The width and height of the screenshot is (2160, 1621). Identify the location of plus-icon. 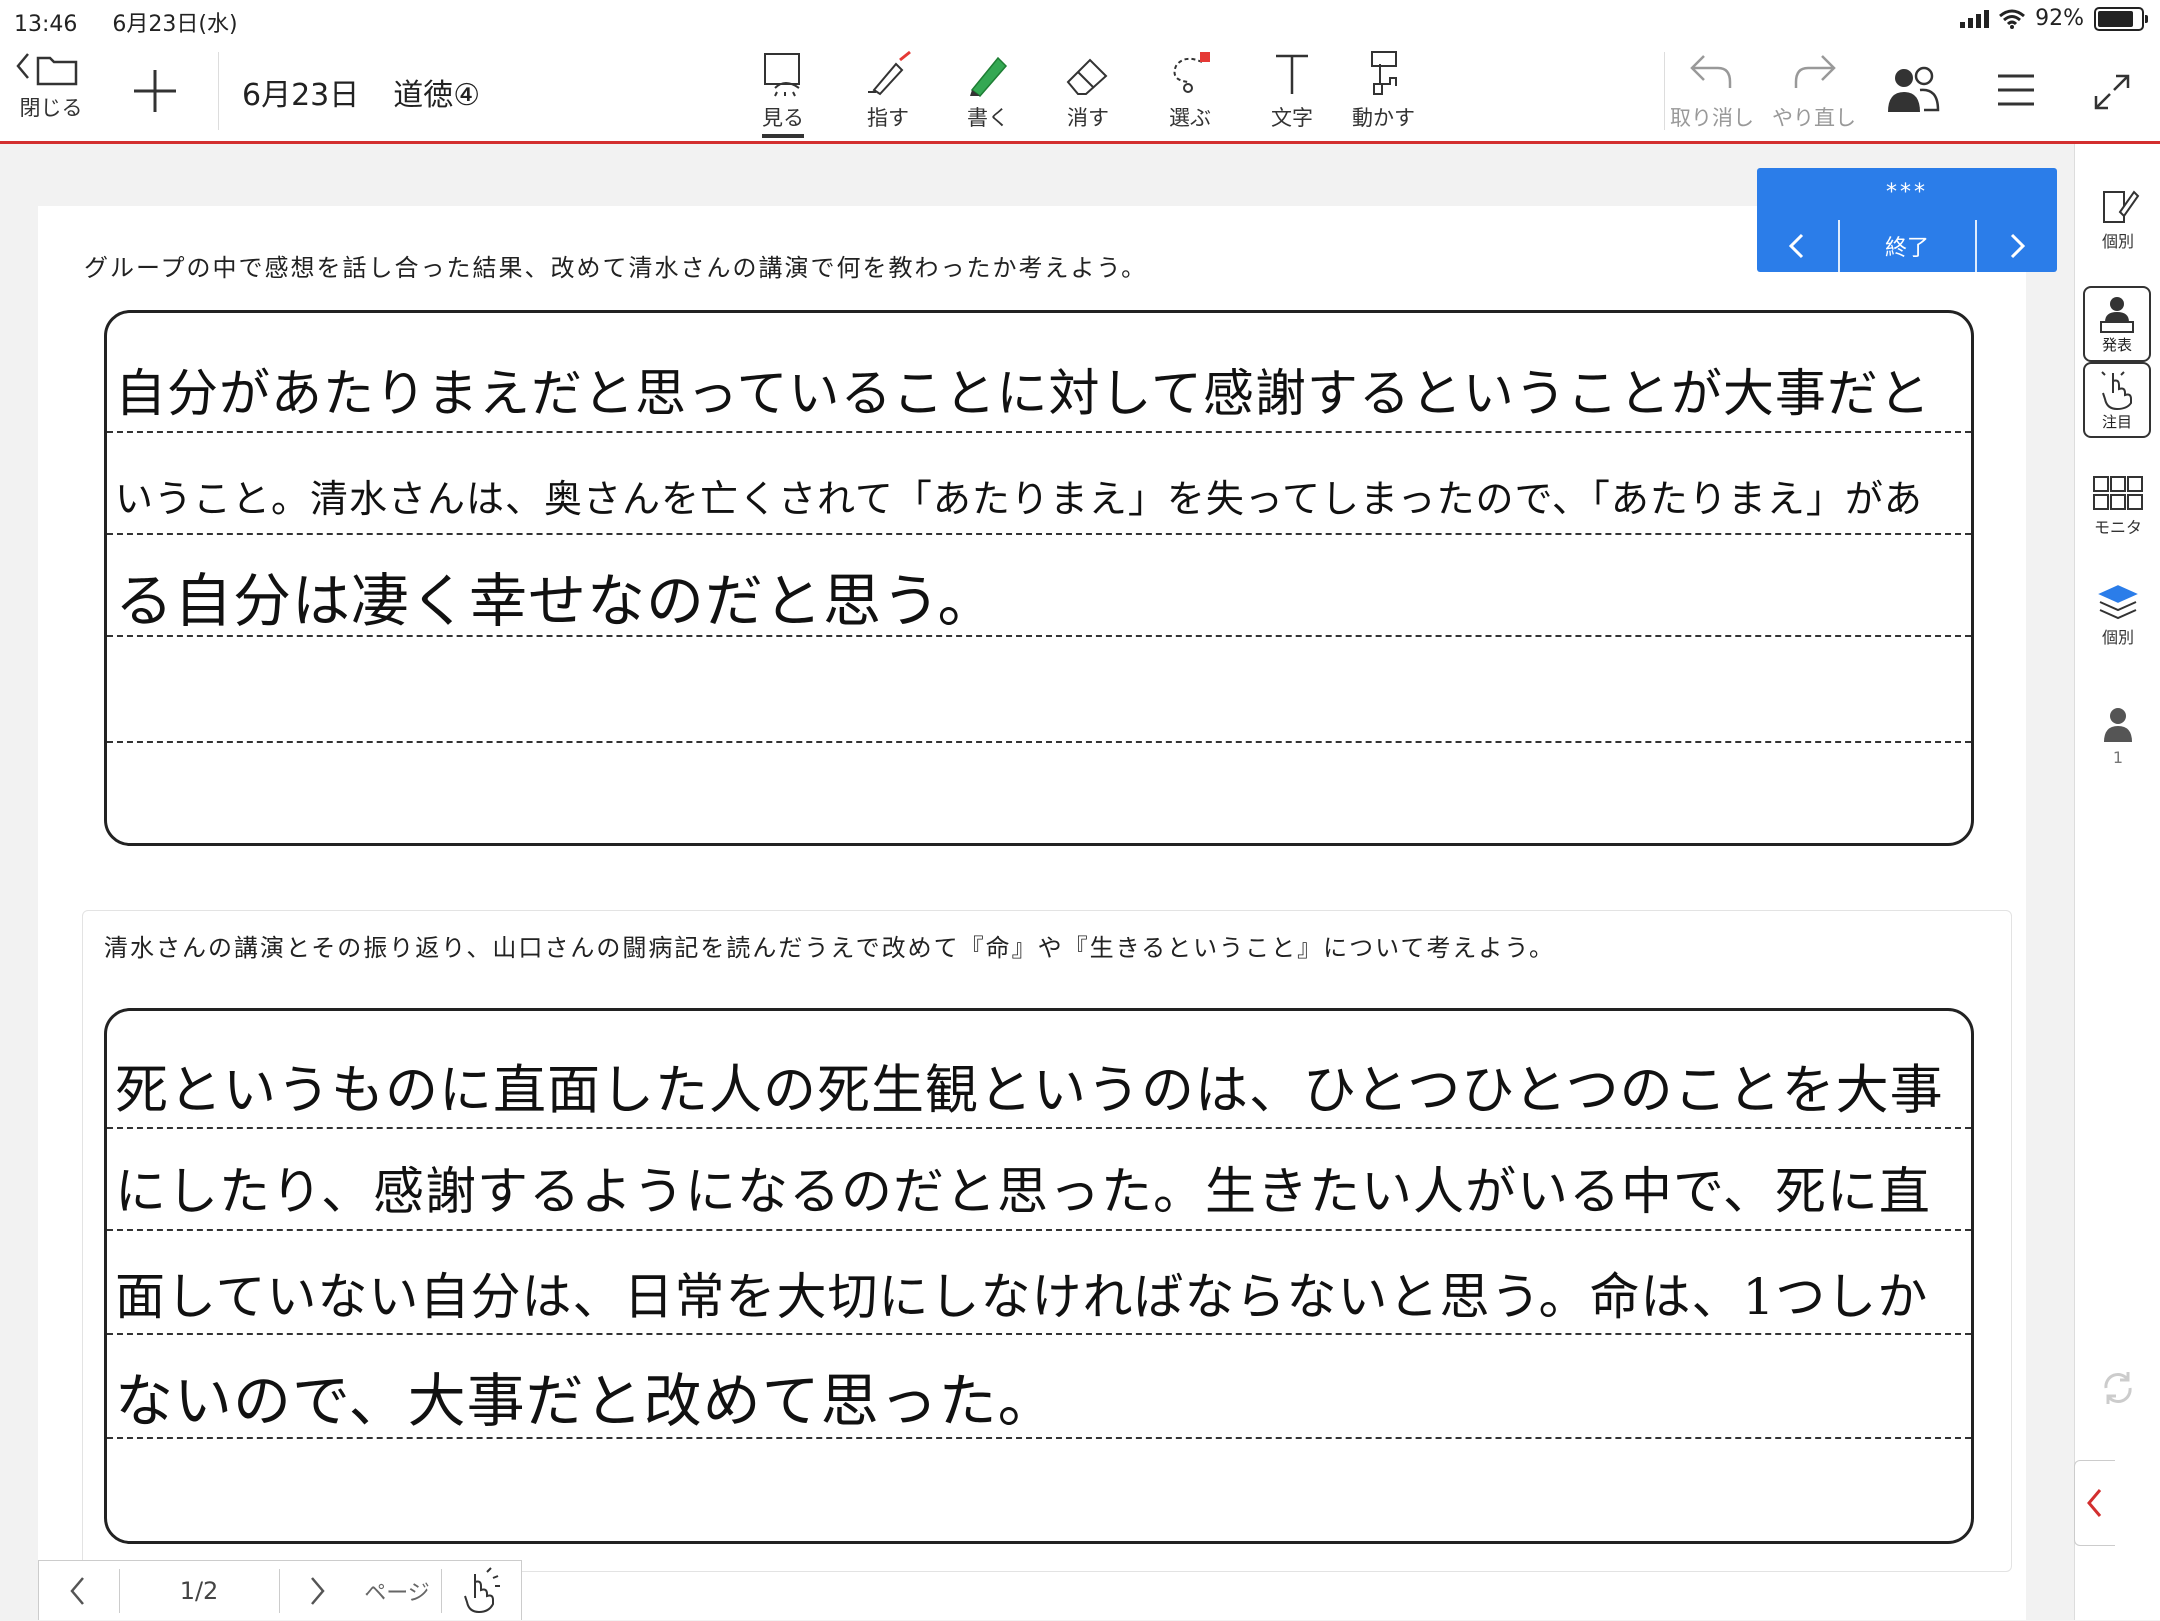
(155, 91).